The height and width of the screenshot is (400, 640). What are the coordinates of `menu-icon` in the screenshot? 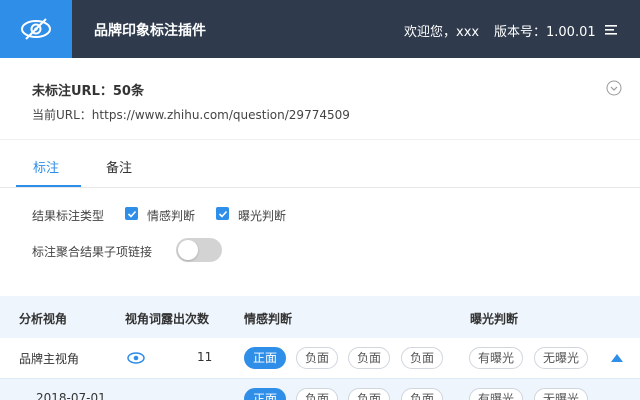 It's located at (611, 30).